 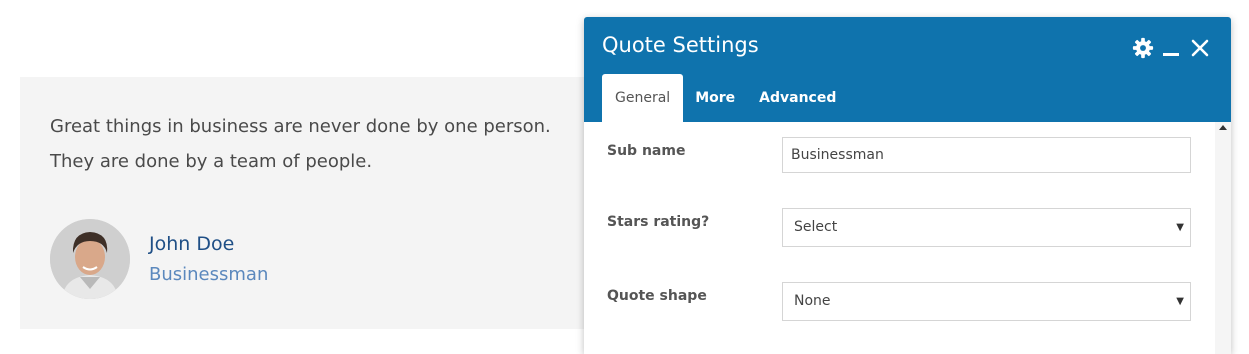 What do you see at coordinates (986, 301) in the screenshot?
I see `quote-shape-select: None ▼` at bounding box center [986, 301].